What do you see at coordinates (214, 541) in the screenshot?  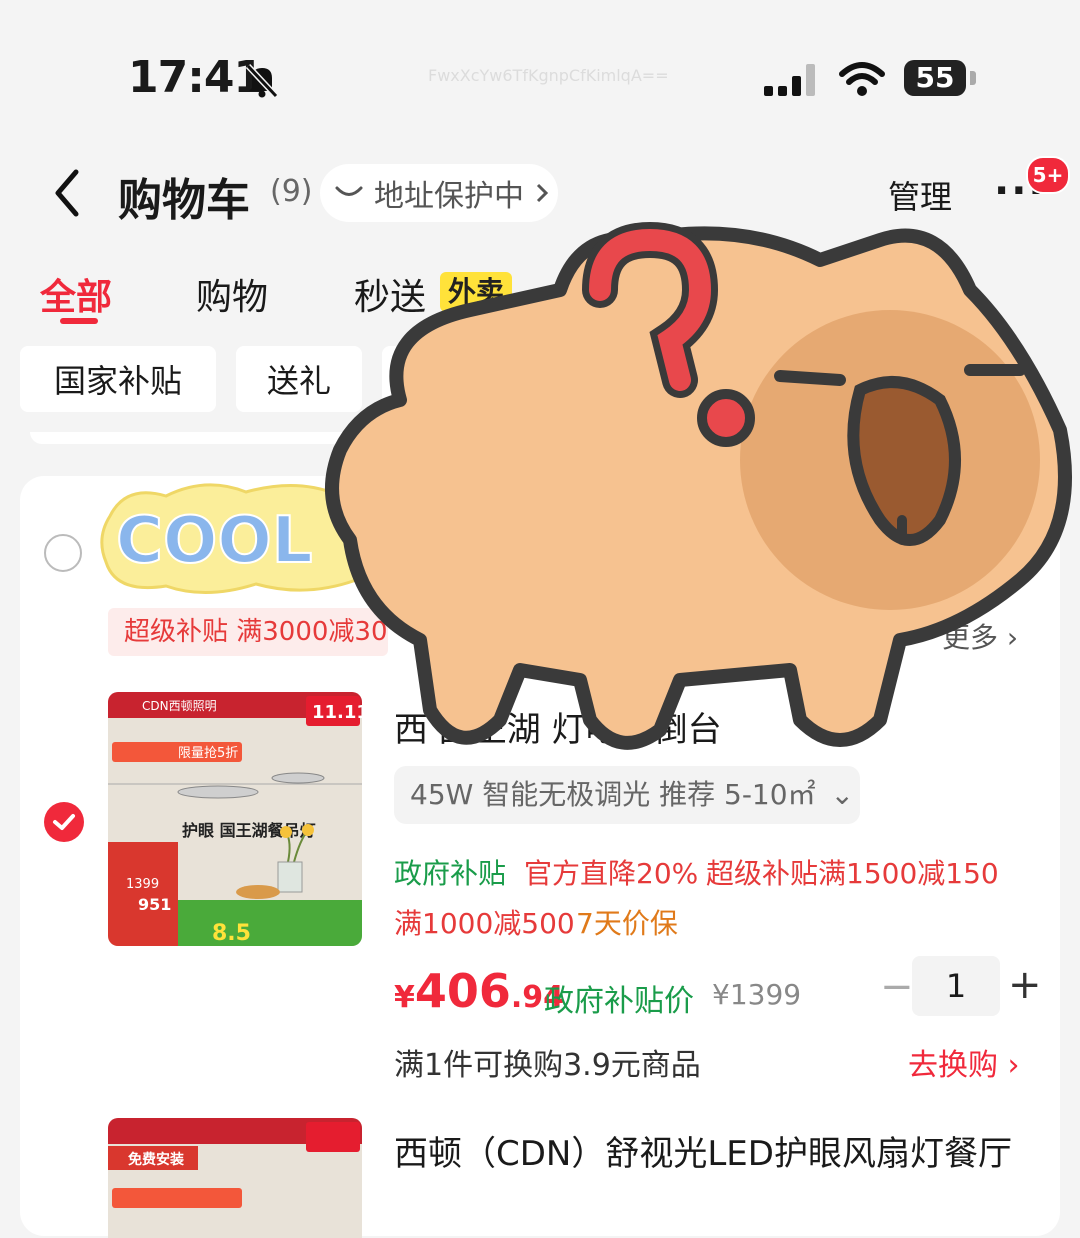 I see `store-logo-text: COOL` at bounding box center [214, 541].